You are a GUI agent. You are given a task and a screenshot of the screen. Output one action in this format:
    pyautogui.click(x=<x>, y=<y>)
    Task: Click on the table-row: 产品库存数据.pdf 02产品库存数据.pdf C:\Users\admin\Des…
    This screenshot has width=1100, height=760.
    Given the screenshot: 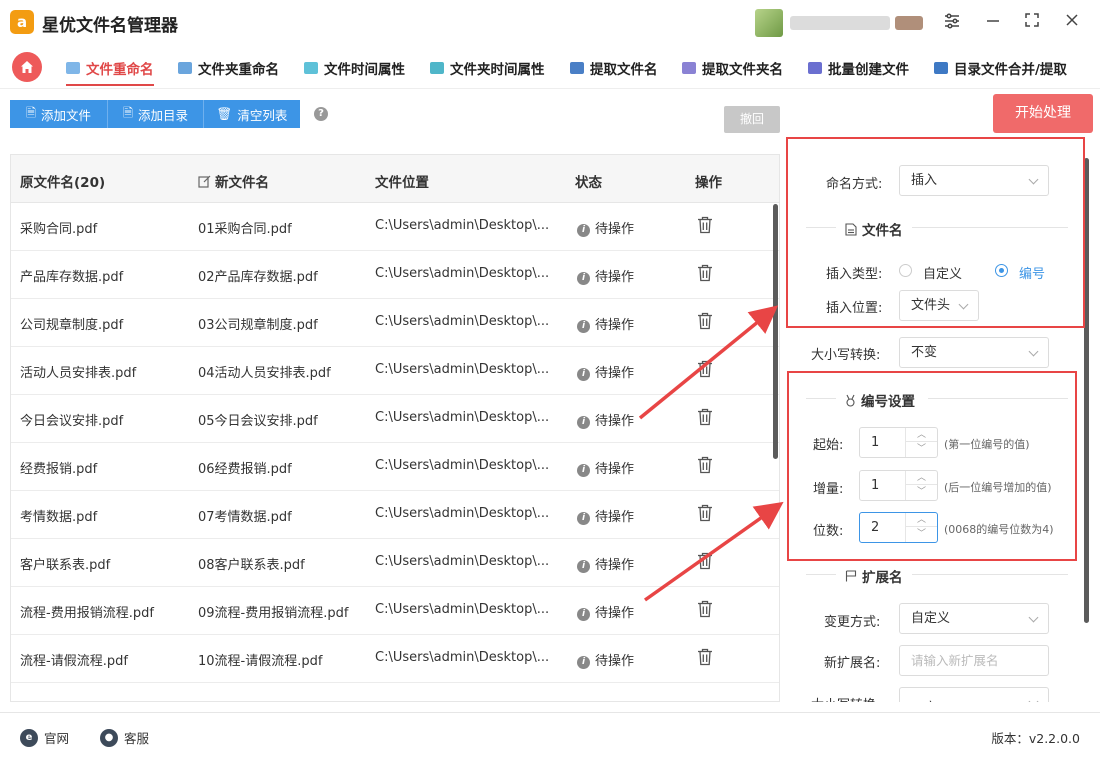 What is the action you would take?
    pyautogui.click(x=395, y=275)
    